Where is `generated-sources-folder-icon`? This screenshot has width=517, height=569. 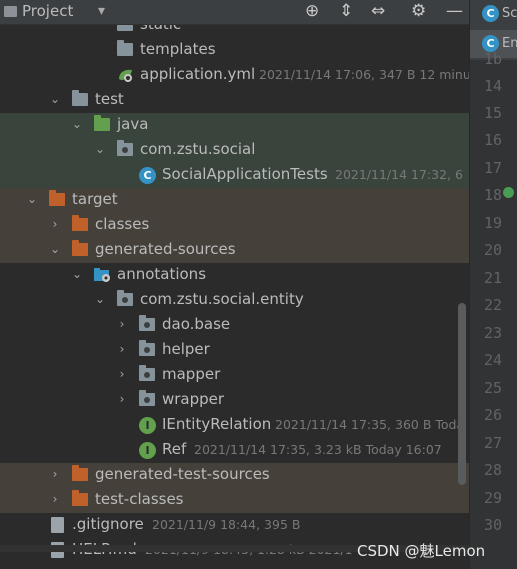 generated-sources-folder-icon is located at coordinates (103, 275).